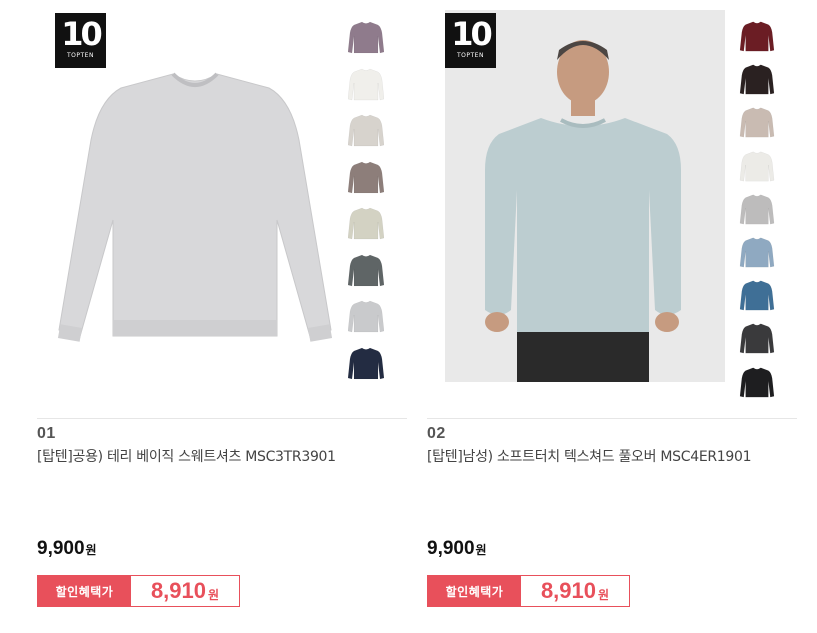  What do you see at coordinates (602, 457) in the screenshot?
I see `product-title: [탑텐]남성) 소프트터치 텍스쳐드 풀오버 MSC4ER1901` at bounding box center [602, 457].